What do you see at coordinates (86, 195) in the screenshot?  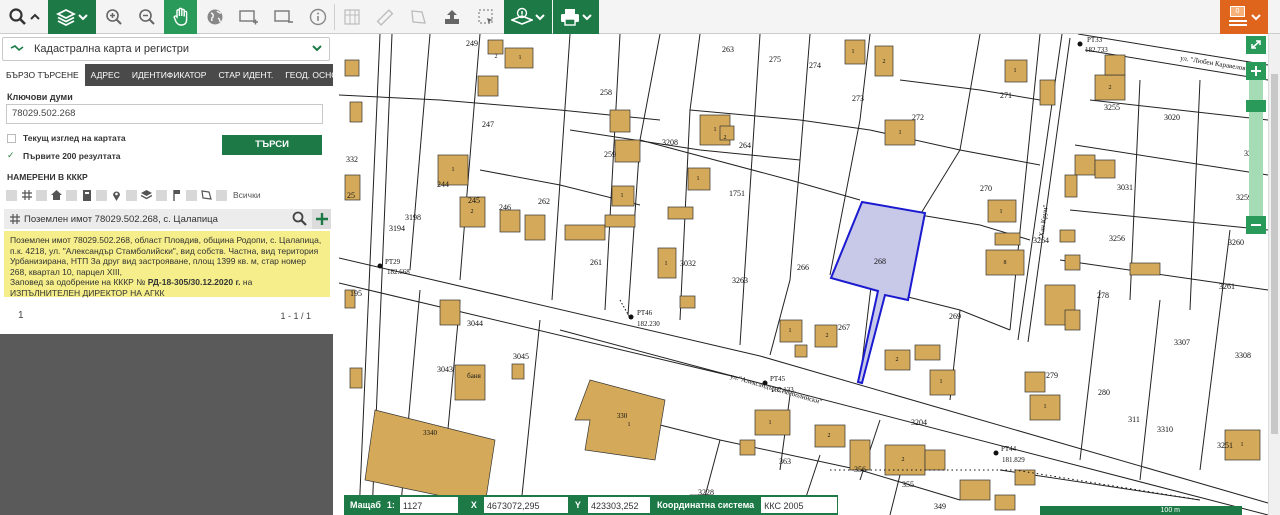 I see `building-filter-icon` at bounding box center [86, 195].